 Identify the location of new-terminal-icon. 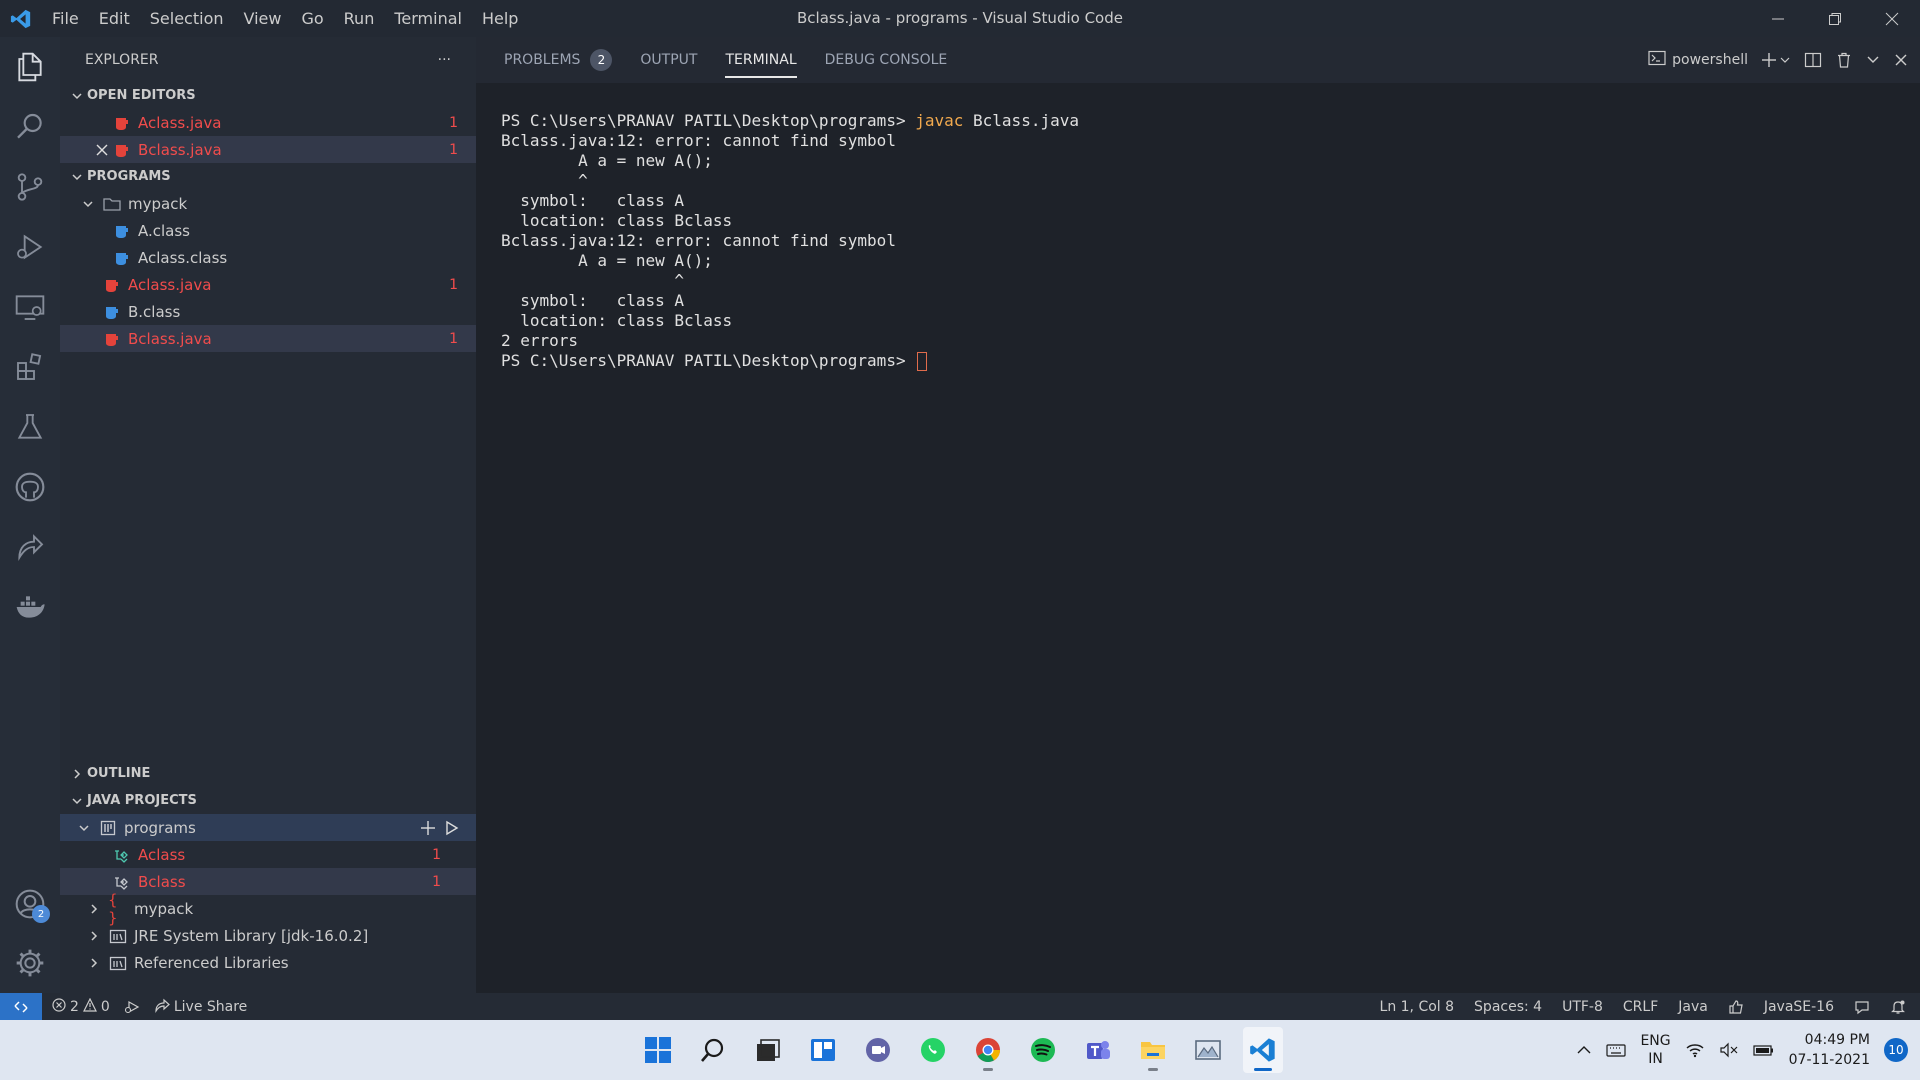
(1776, 60).